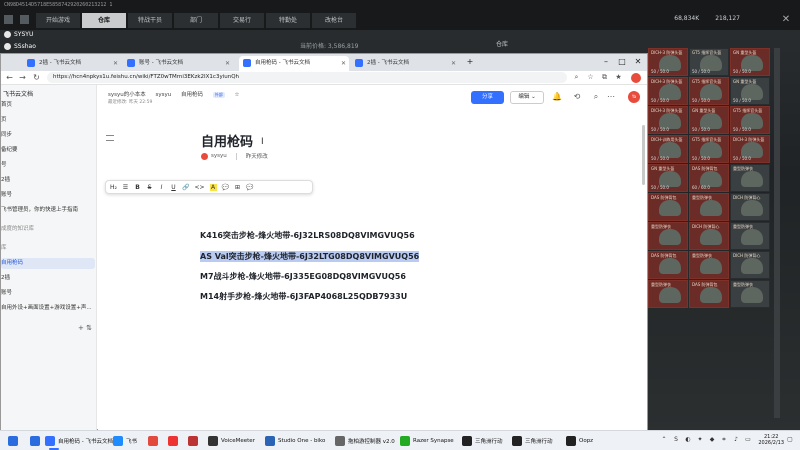  Describe the element at coordinates (104, 20) in the screenshot. I see `game-nav-item: 仓库` at that location.